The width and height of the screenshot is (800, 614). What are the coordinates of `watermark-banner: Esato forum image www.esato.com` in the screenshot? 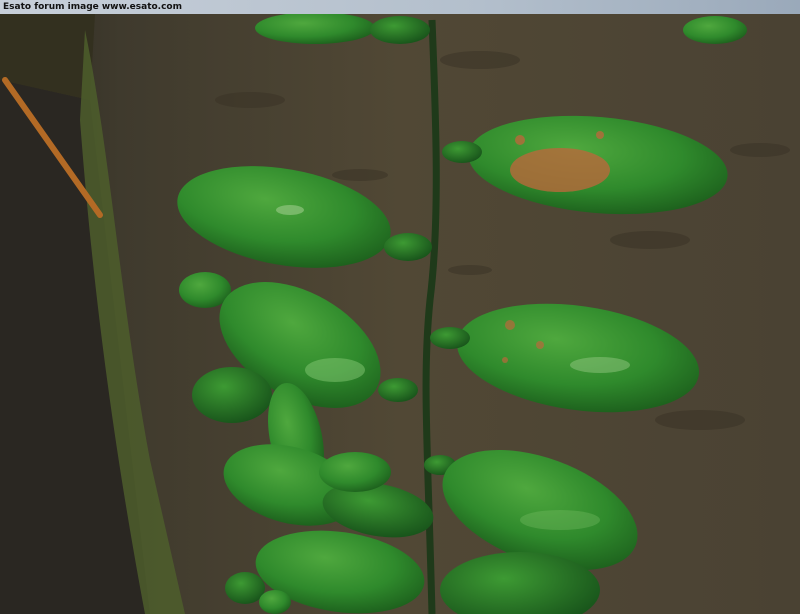 It's located at (400, 7).